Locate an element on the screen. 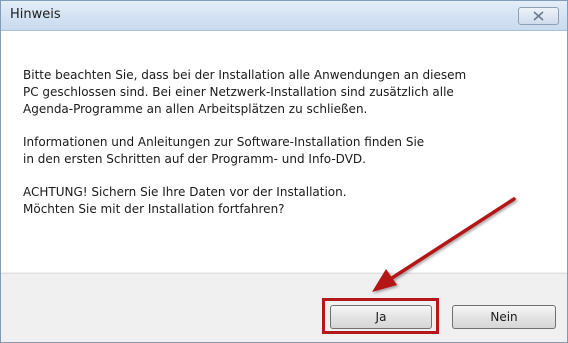 This screenshot has height=343, width=568. dialog-title: Hinweis is located at coordinates (35, 14).